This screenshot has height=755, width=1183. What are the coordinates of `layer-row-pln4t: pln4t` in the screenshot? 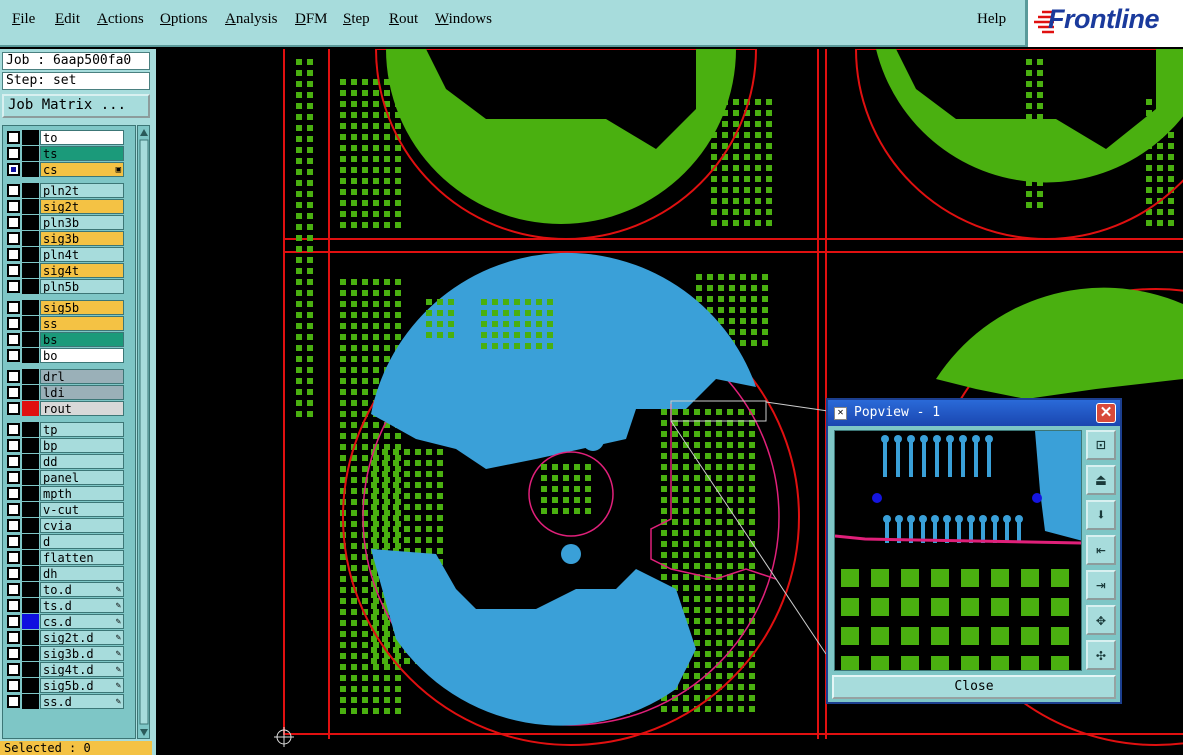 It's located at (69, 254).